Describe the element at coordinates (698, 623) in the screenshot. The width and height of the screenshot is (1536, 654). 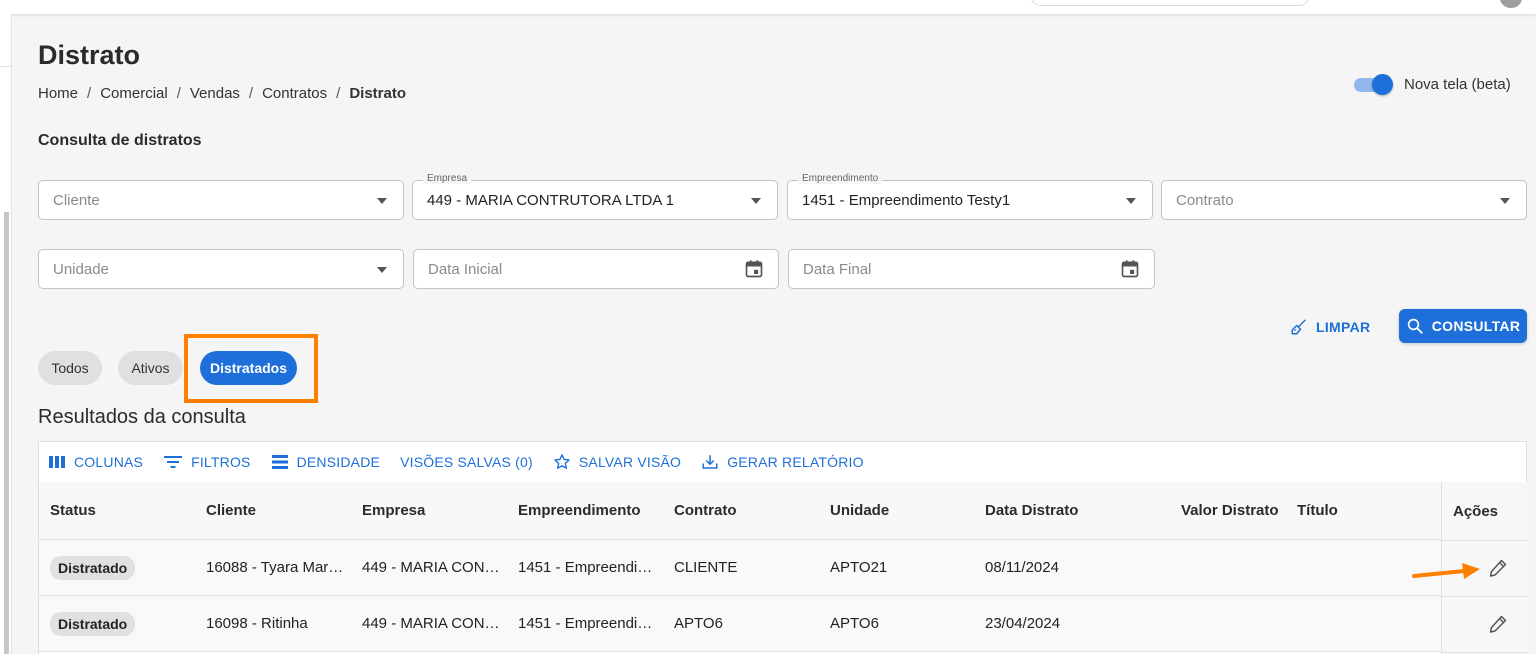
I see `contrato-cell: APTO6` at that location.